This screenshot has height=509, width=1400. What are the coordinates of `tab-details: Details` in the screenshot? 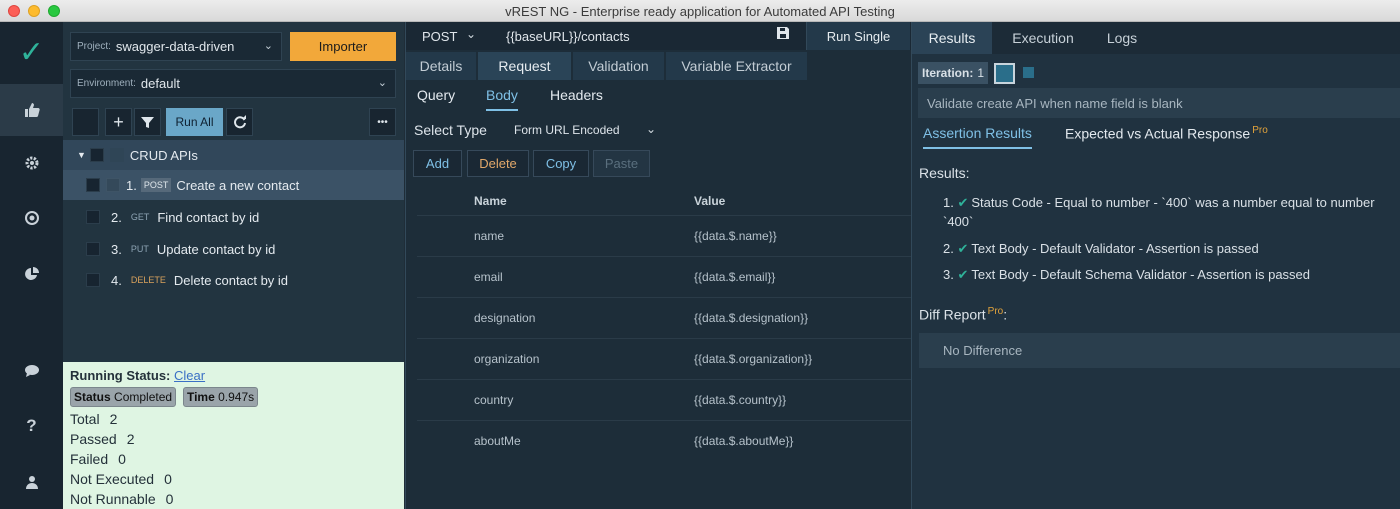 It's located at (441, 66).